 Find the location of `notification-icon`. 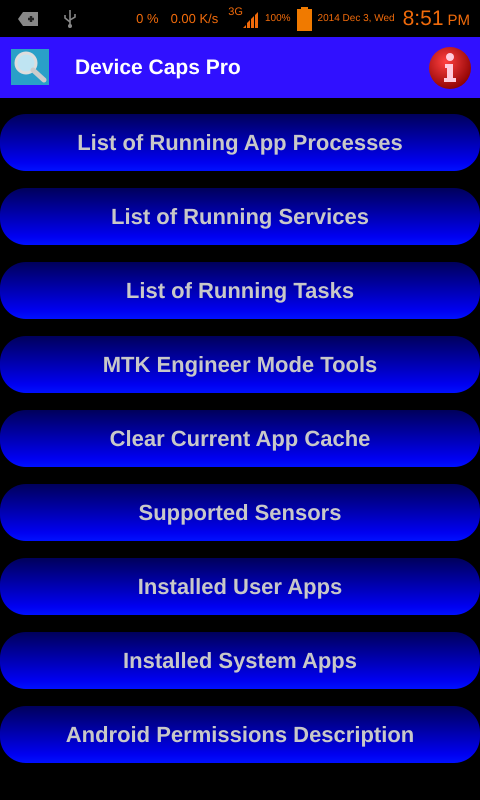

notification-icon is located at coordinates (28, 19).